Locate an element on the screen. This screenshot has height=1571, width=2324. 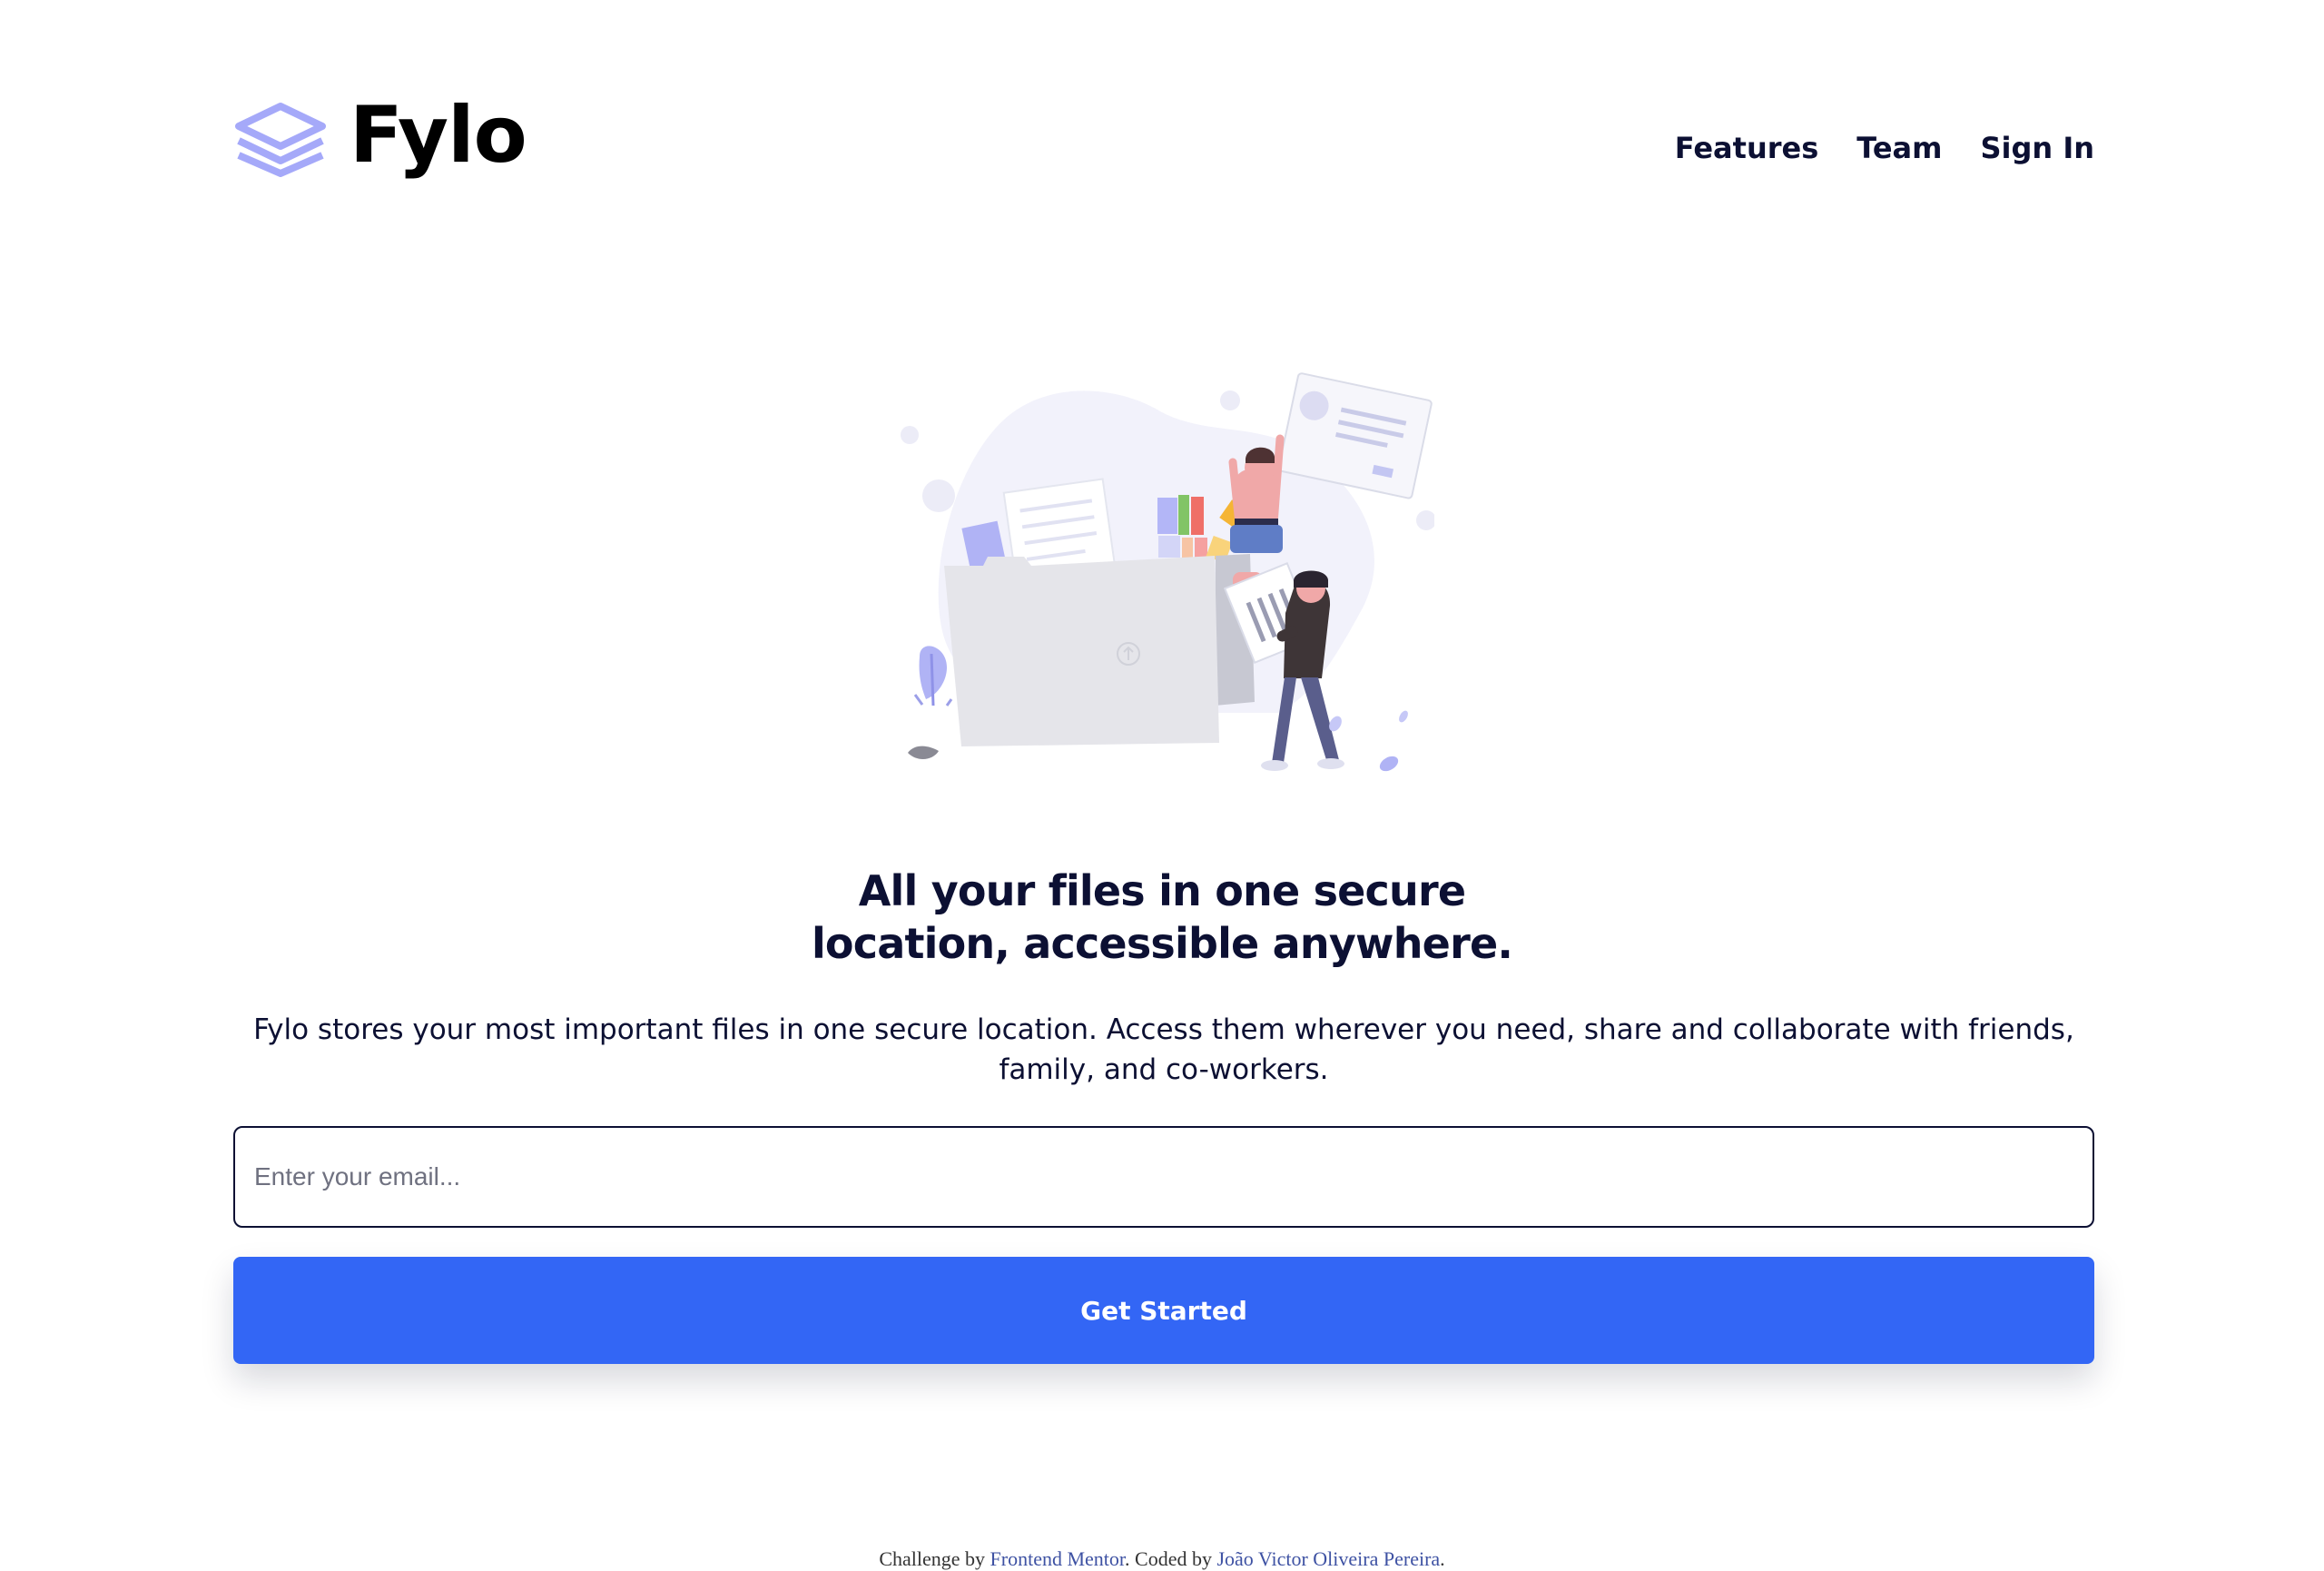
headline-line-2: location, accessible anywhere. is located at coordinates (1162, 943).